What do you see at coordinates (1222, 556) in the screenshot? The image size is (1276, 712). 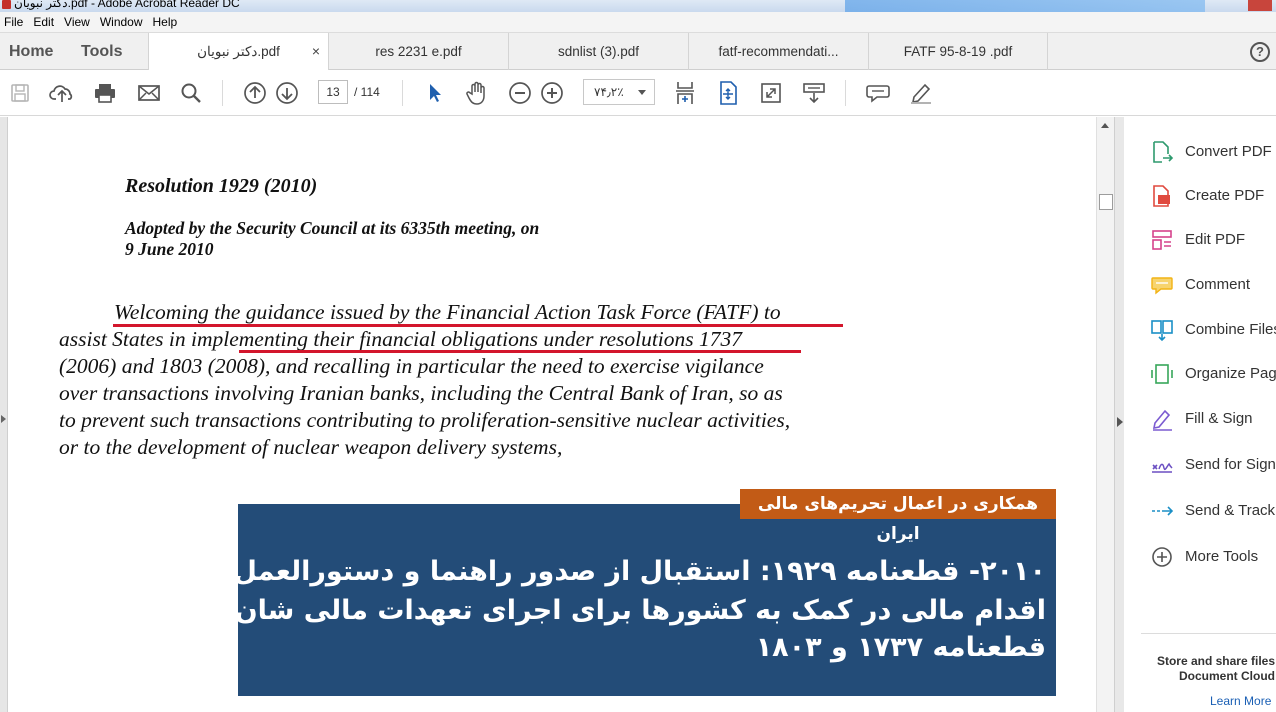 I see `tool-label: More Tools` at bounding box center [1222, 556].